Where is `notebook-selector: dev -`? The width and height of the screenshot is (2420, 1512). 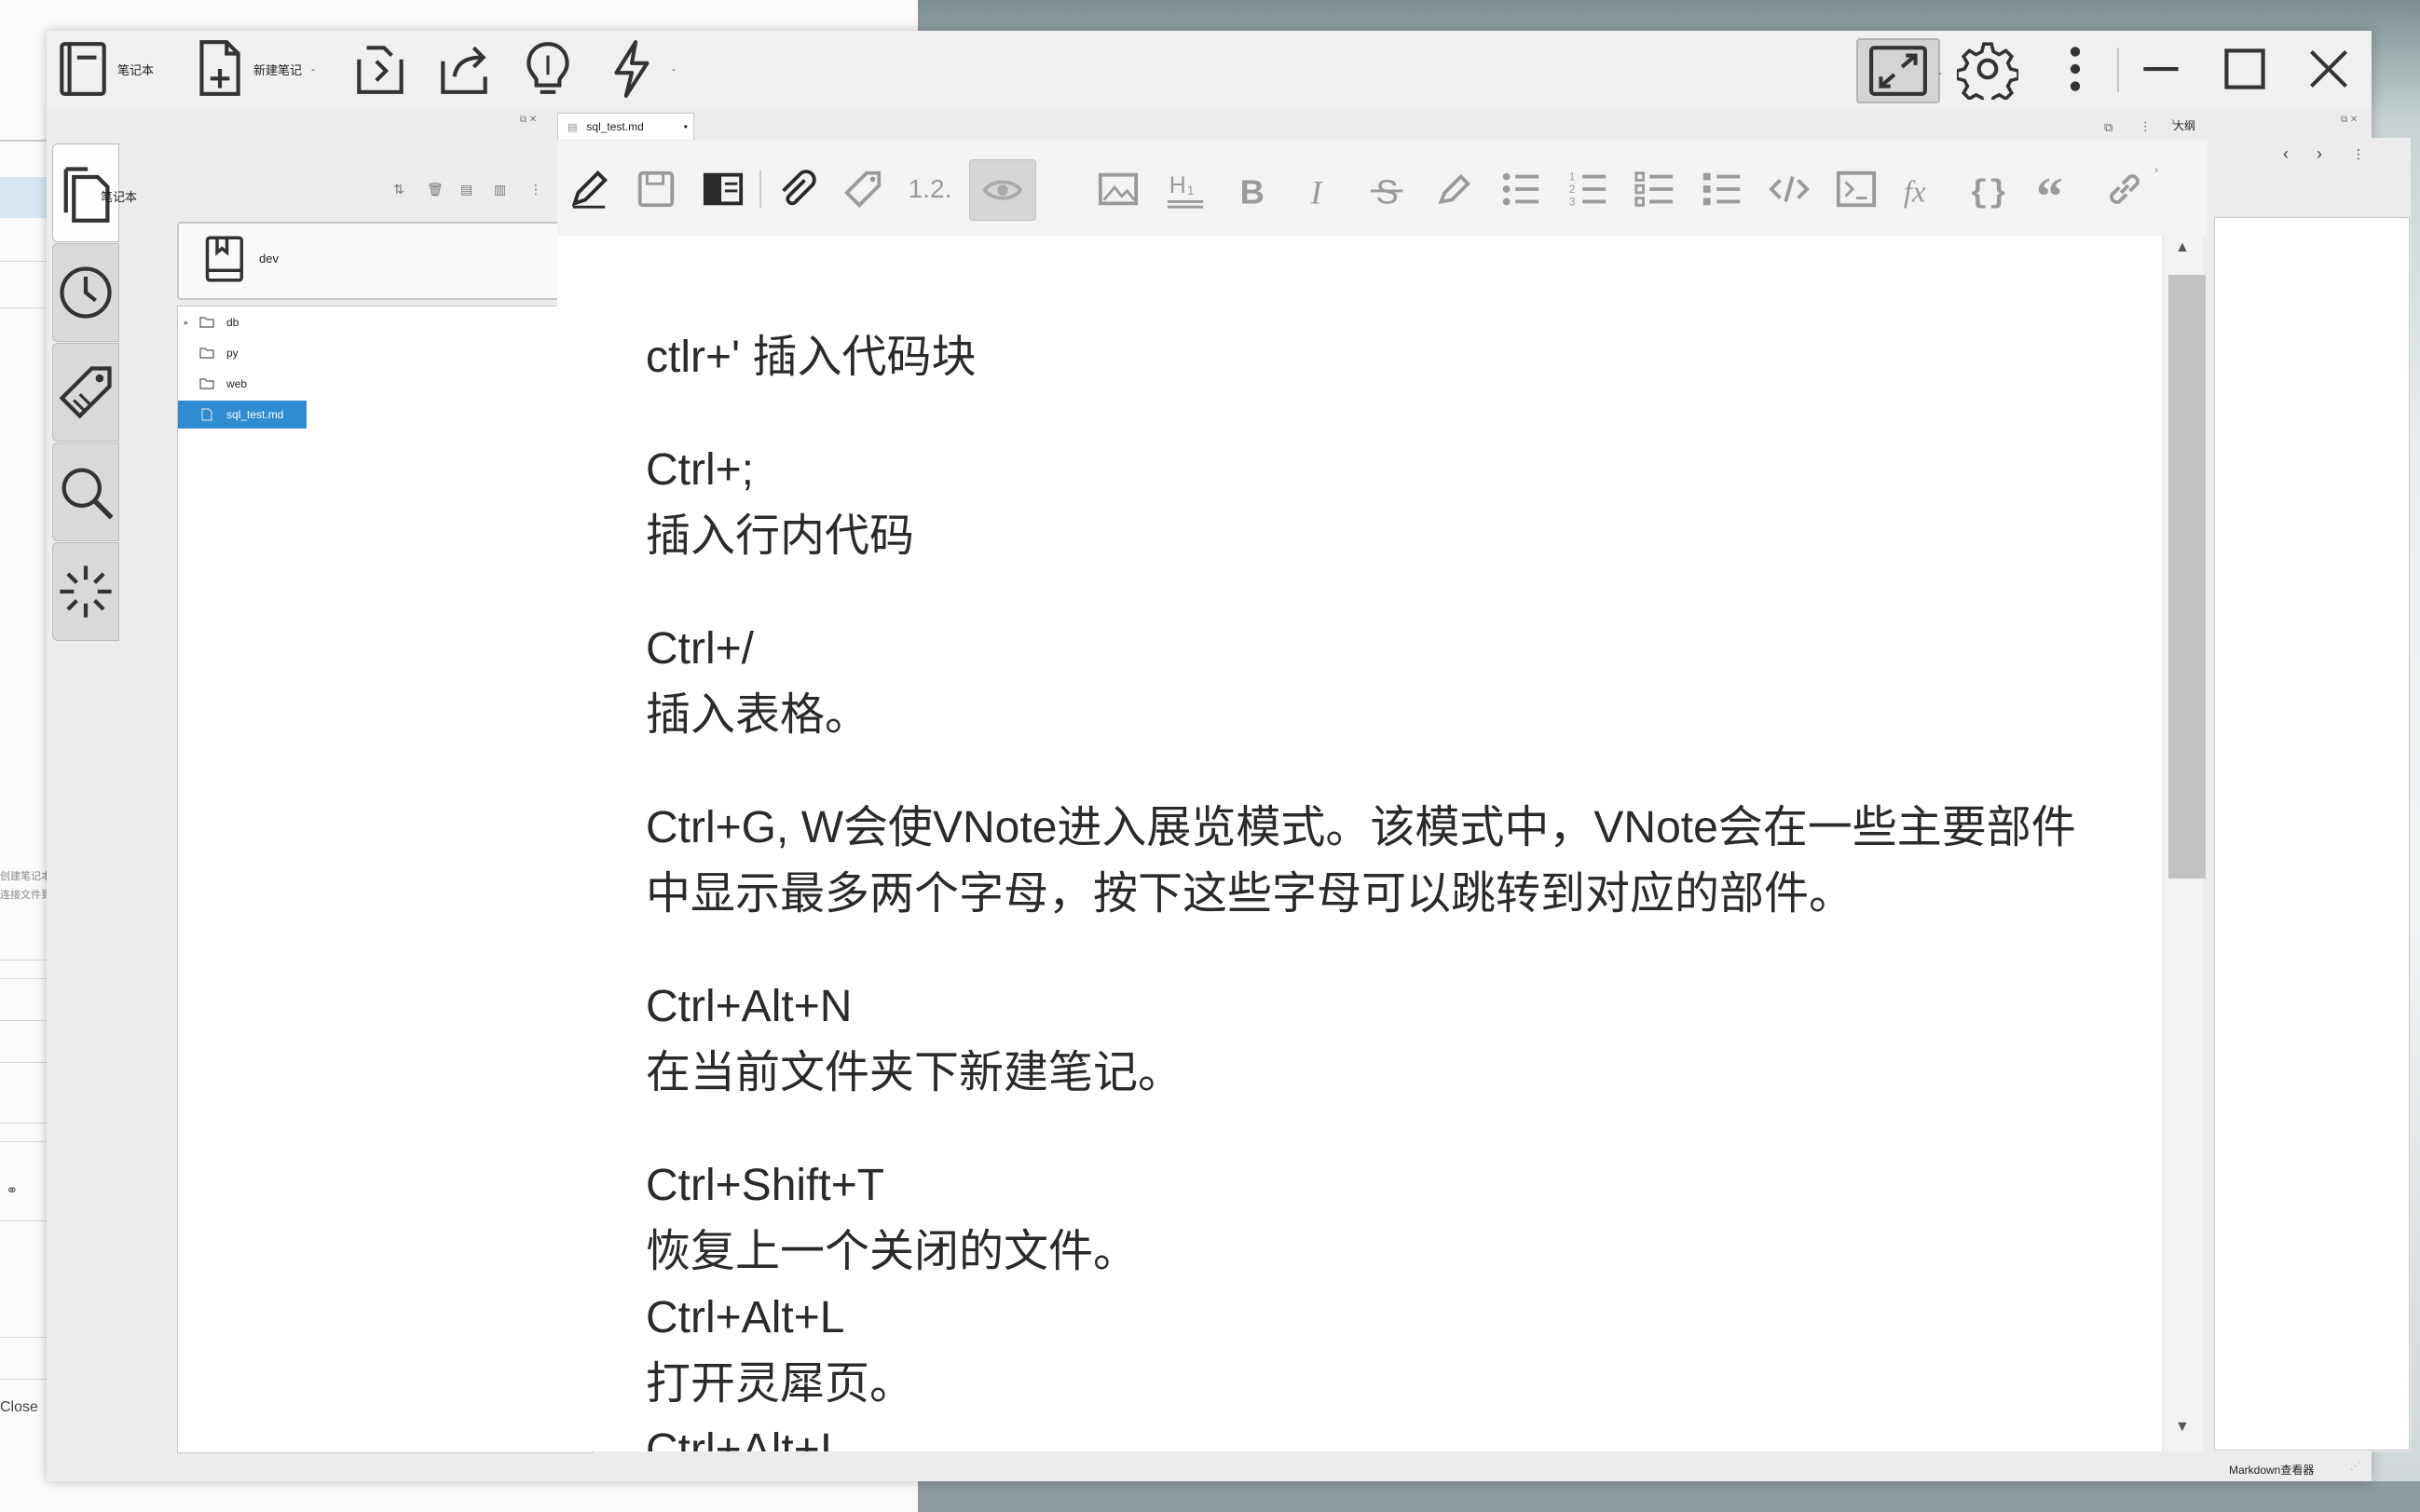
notebook-selector: dev - is located at coordinates (387, 261).